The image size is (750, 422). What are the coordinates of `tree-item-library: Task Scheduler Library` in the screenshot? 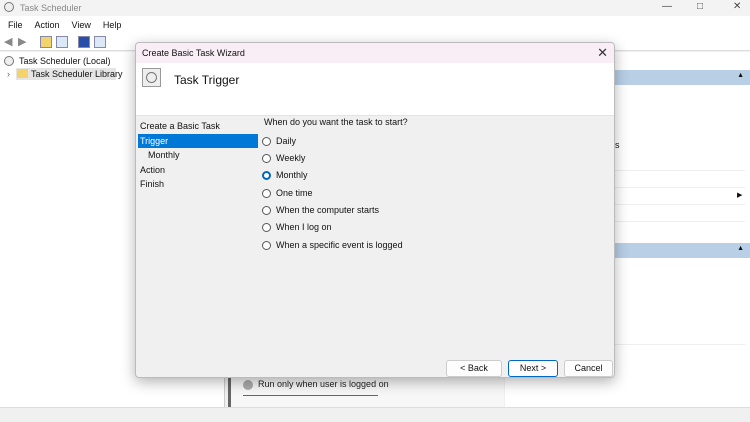 It's located at (77, 74).